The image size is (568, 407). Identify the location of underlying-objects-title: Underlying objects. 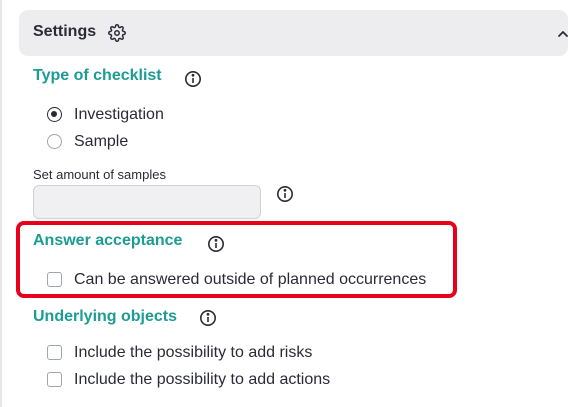
(105, 316).